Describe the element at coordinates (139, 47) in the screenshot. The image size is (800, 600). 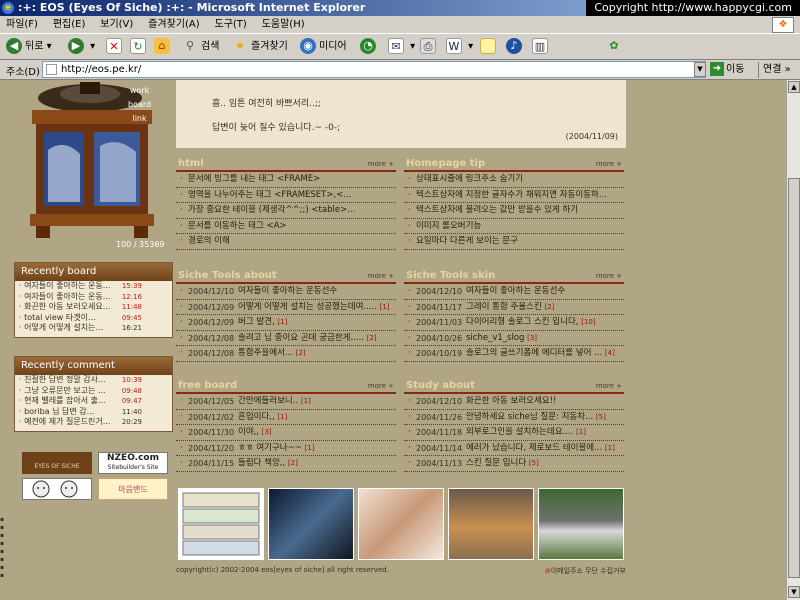
I see `refresh-button: ↻` at that location.